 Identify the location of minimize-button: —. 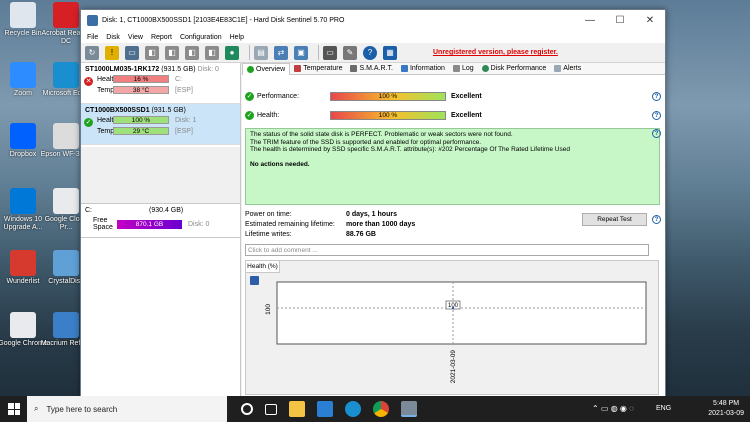
(590, 20).